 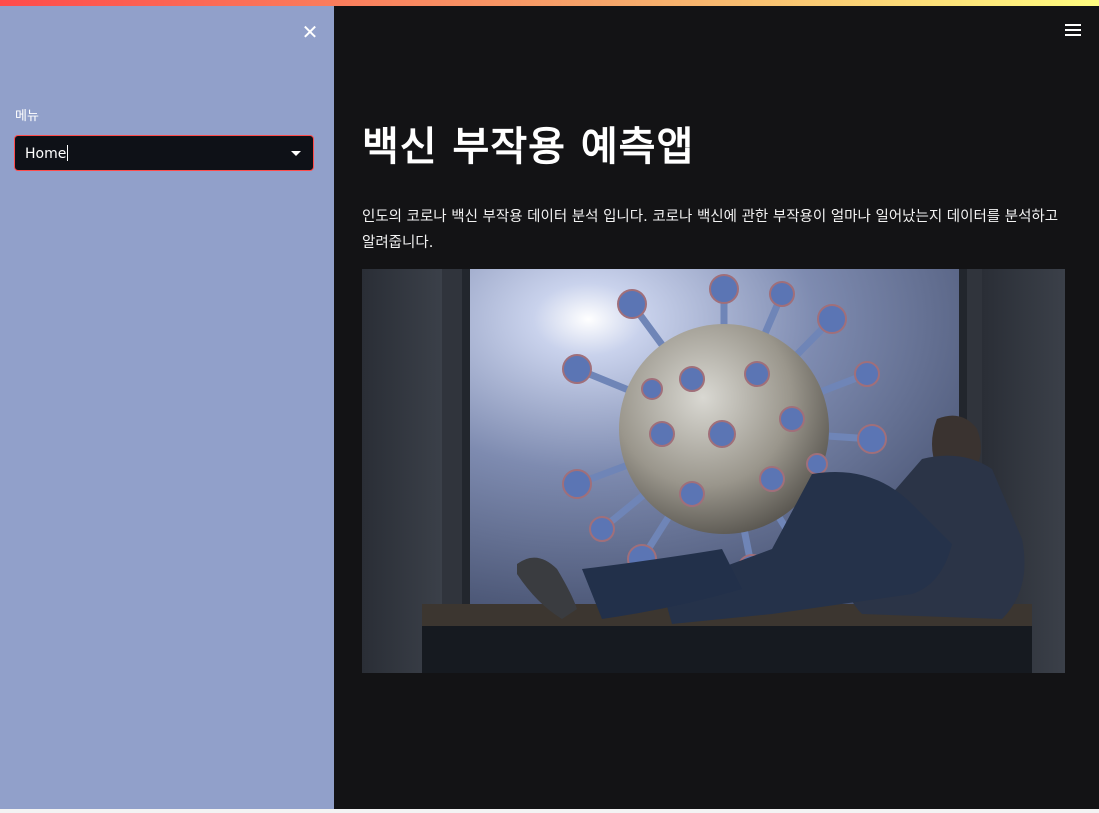 I want to click on top-accent-bar, so click(x=549, y=3).